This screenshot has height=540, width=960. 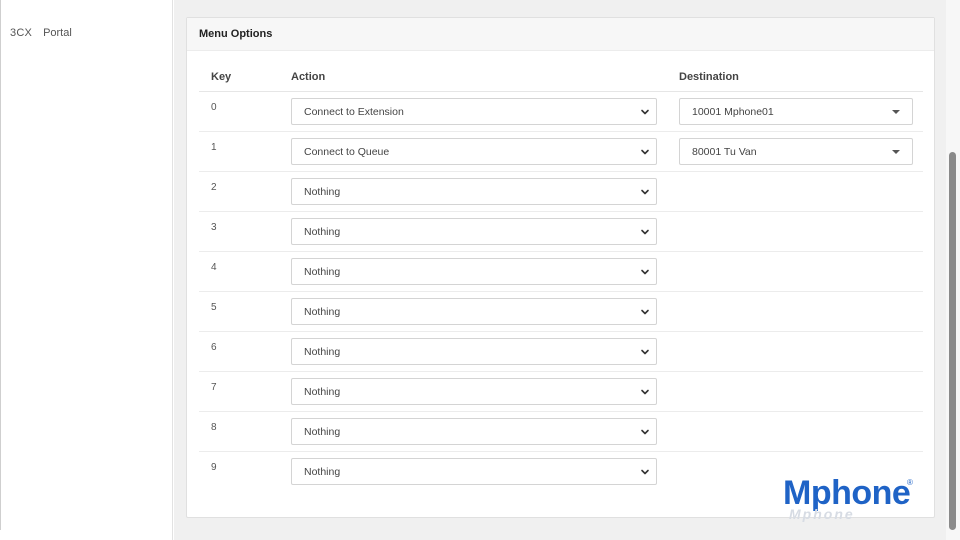 I want to click on scrollbar-thumb, so click(x=952, y=341).